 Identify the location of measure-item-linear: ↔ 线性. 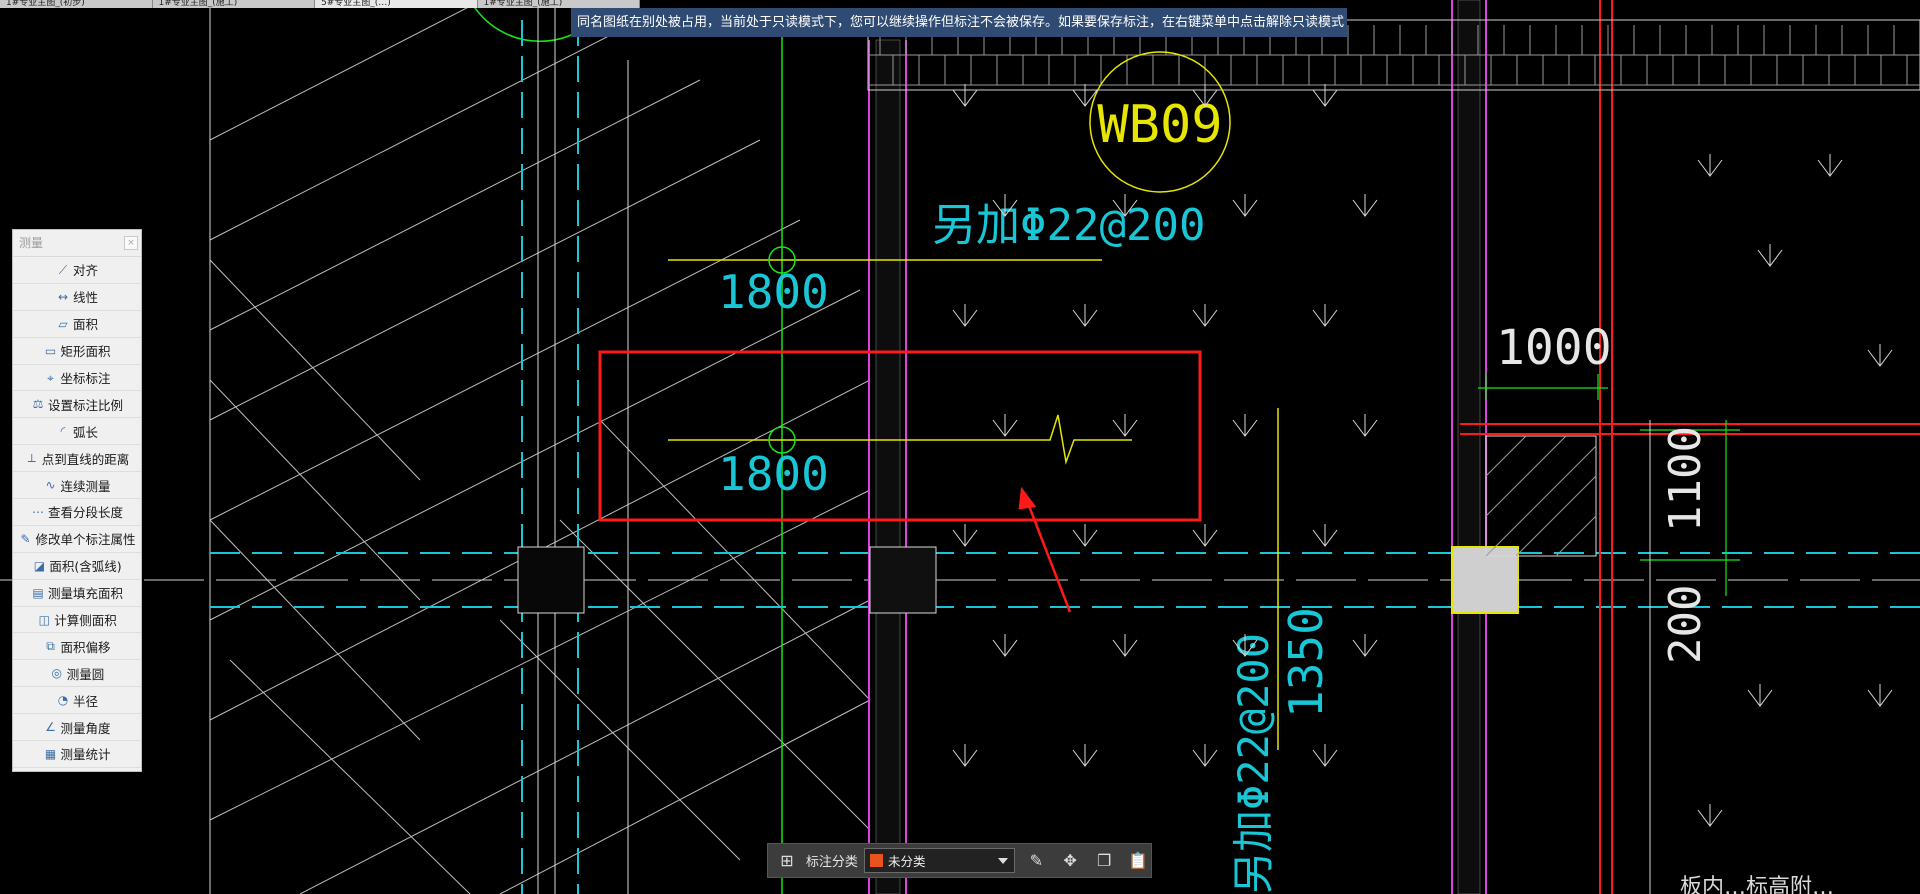
(77, 297).